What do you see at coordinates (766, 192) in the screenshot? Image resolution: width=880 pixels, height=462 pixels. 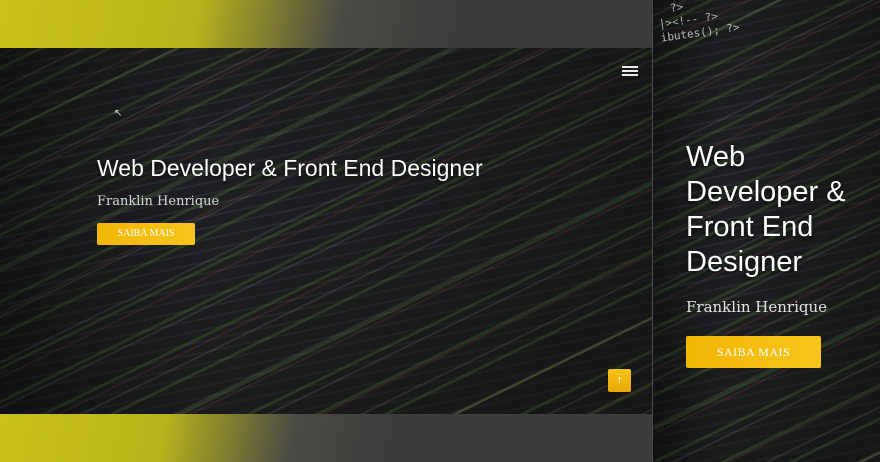 I see `preview-title-line: Developer &` at bounding box center [766, 192].